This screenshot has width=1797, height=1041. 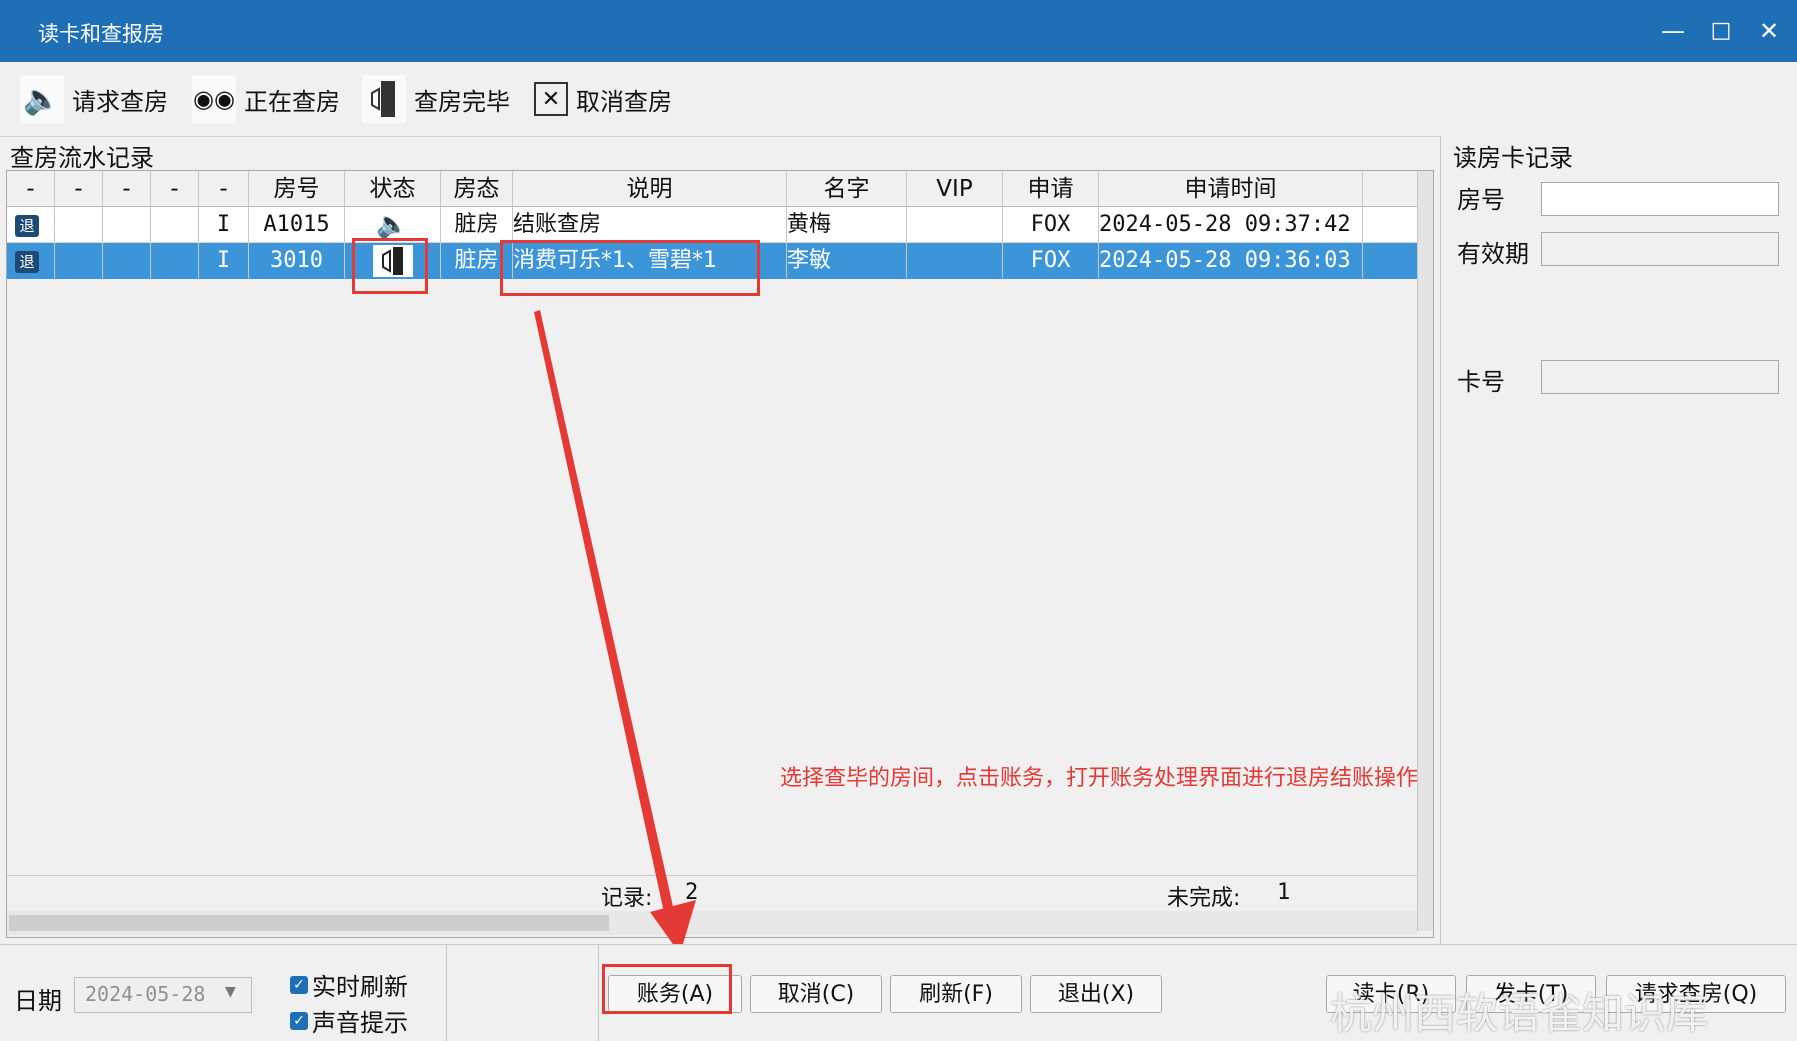 What do you see at coordinates (650, 225) in the screenshot?
I see `desc-cell: 结账查房` at bounding box center [650, 225].